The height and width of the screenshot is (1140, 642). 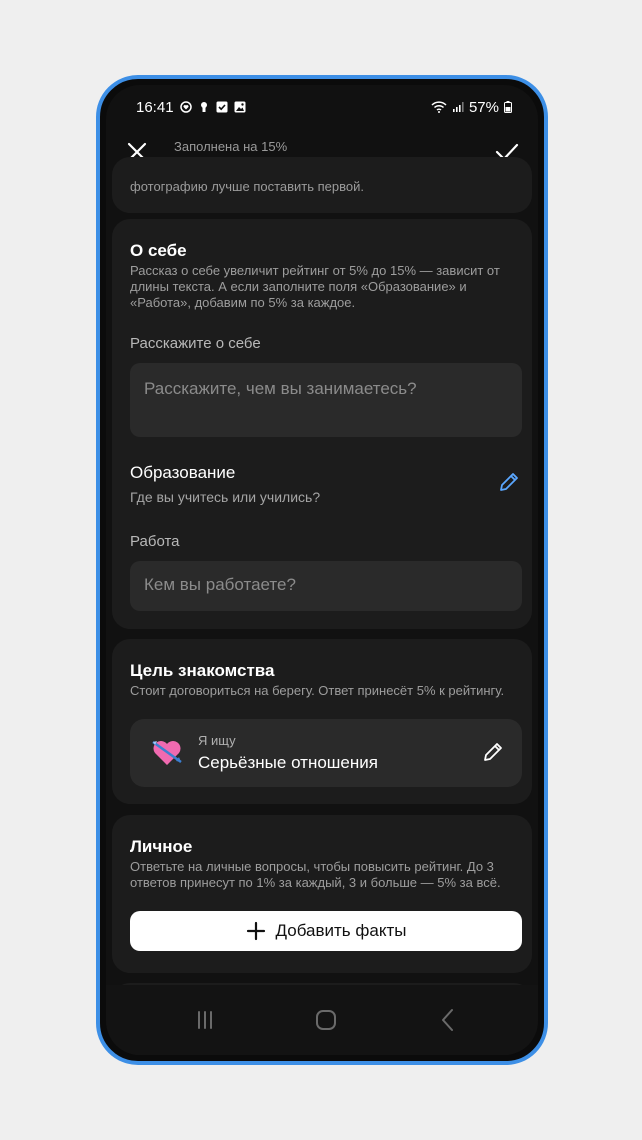 What do you see at coordinates (439, 107) in the screenshot?
I see `wifi-icon` at bounding box center [439, 107].